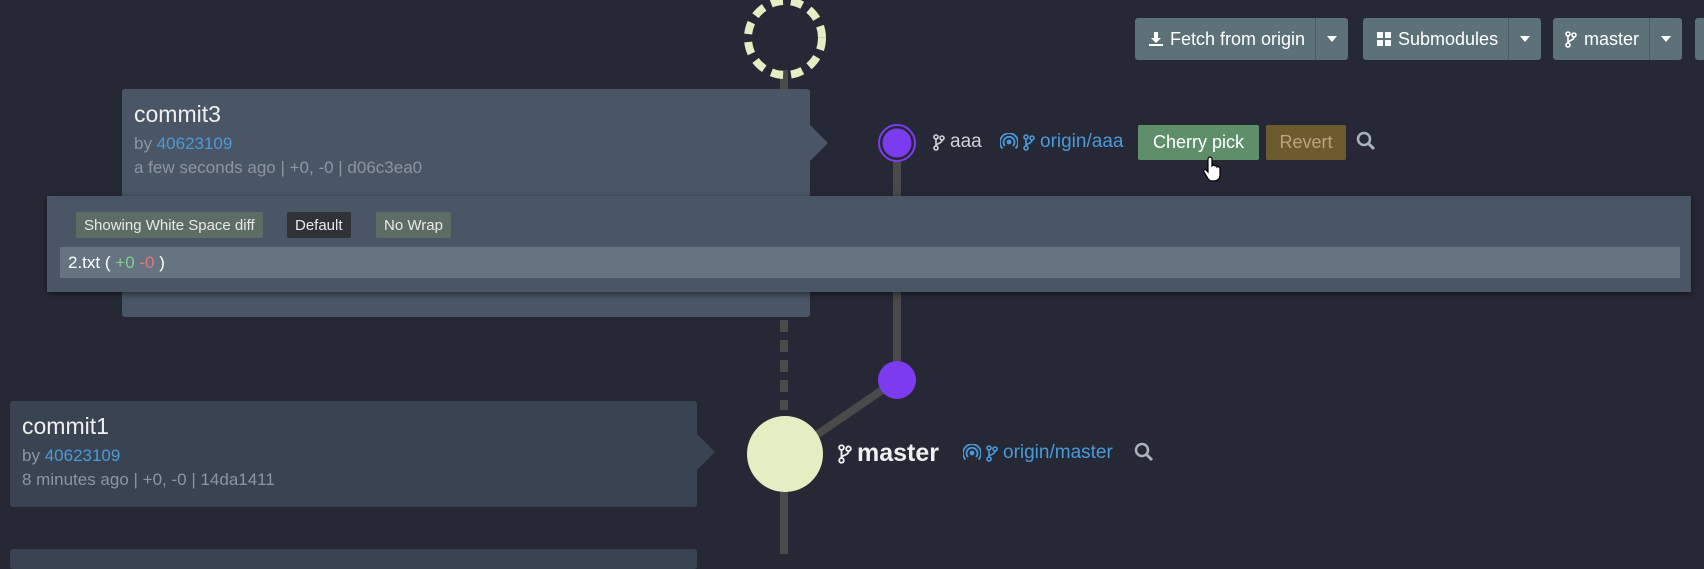  Describe the element at coordinates (870, 262) in the screenshot. I see `diff-file-row: 2.txt ( +0 -0 )` at that location.